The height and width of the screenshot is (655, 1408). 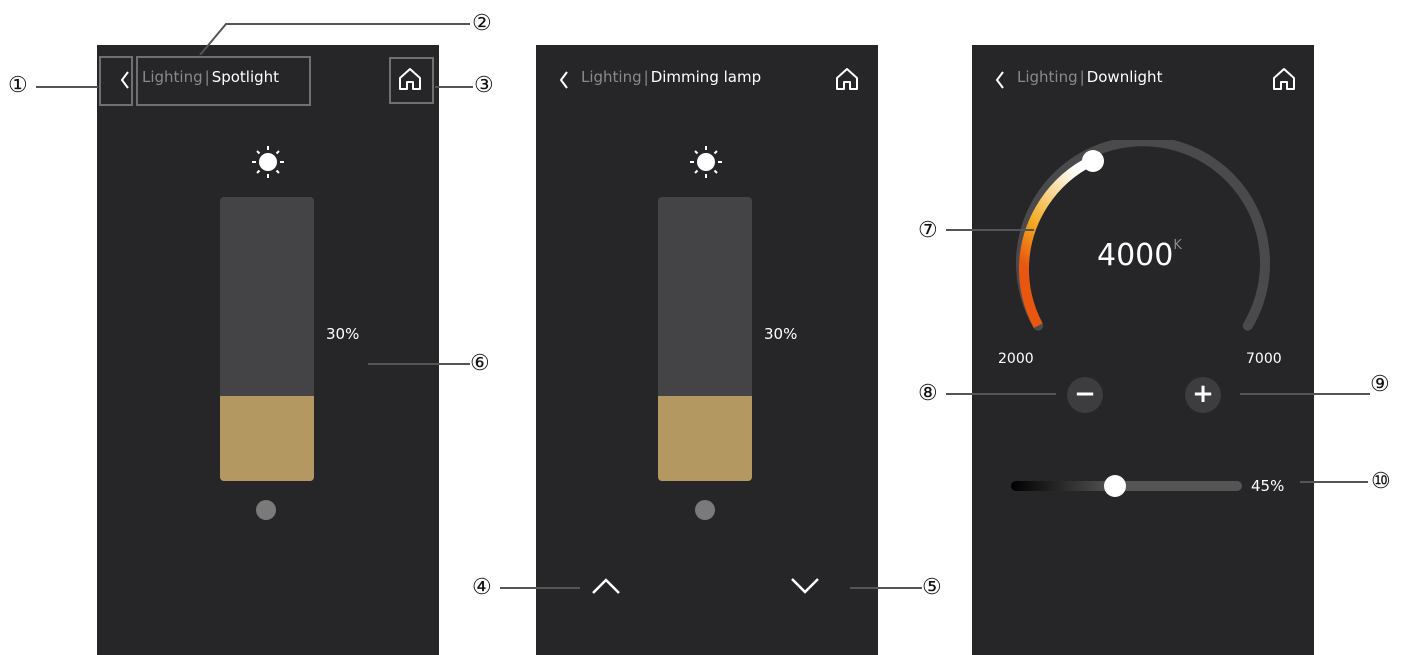 I want to click on brightness-percent: 45%, so click(x=1268, y=486).